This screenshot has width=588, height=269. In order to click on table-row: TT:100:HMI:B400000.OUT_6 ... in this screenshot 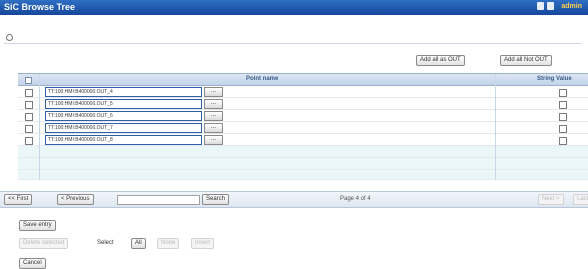, I will do `click(303, 116)`.